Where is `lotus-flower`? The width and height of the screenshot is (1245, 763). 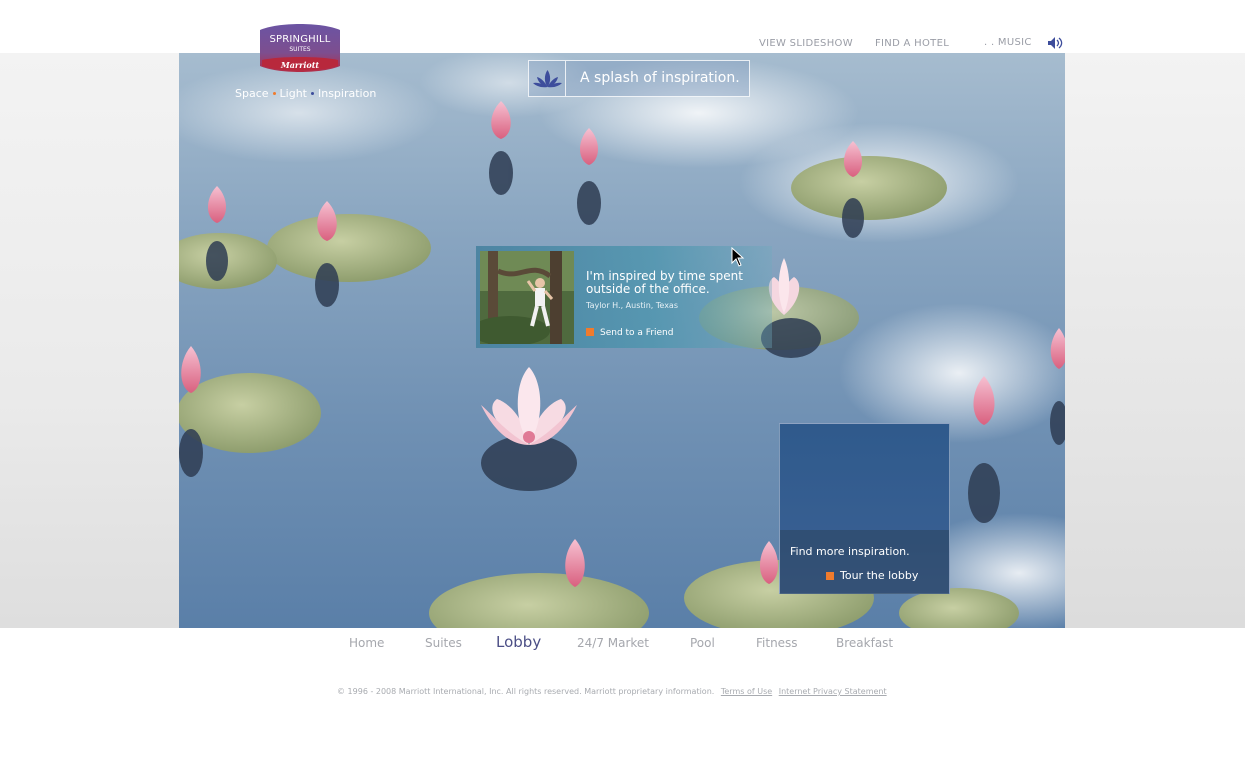 lotus-flower is located at coordinates (529, 406).